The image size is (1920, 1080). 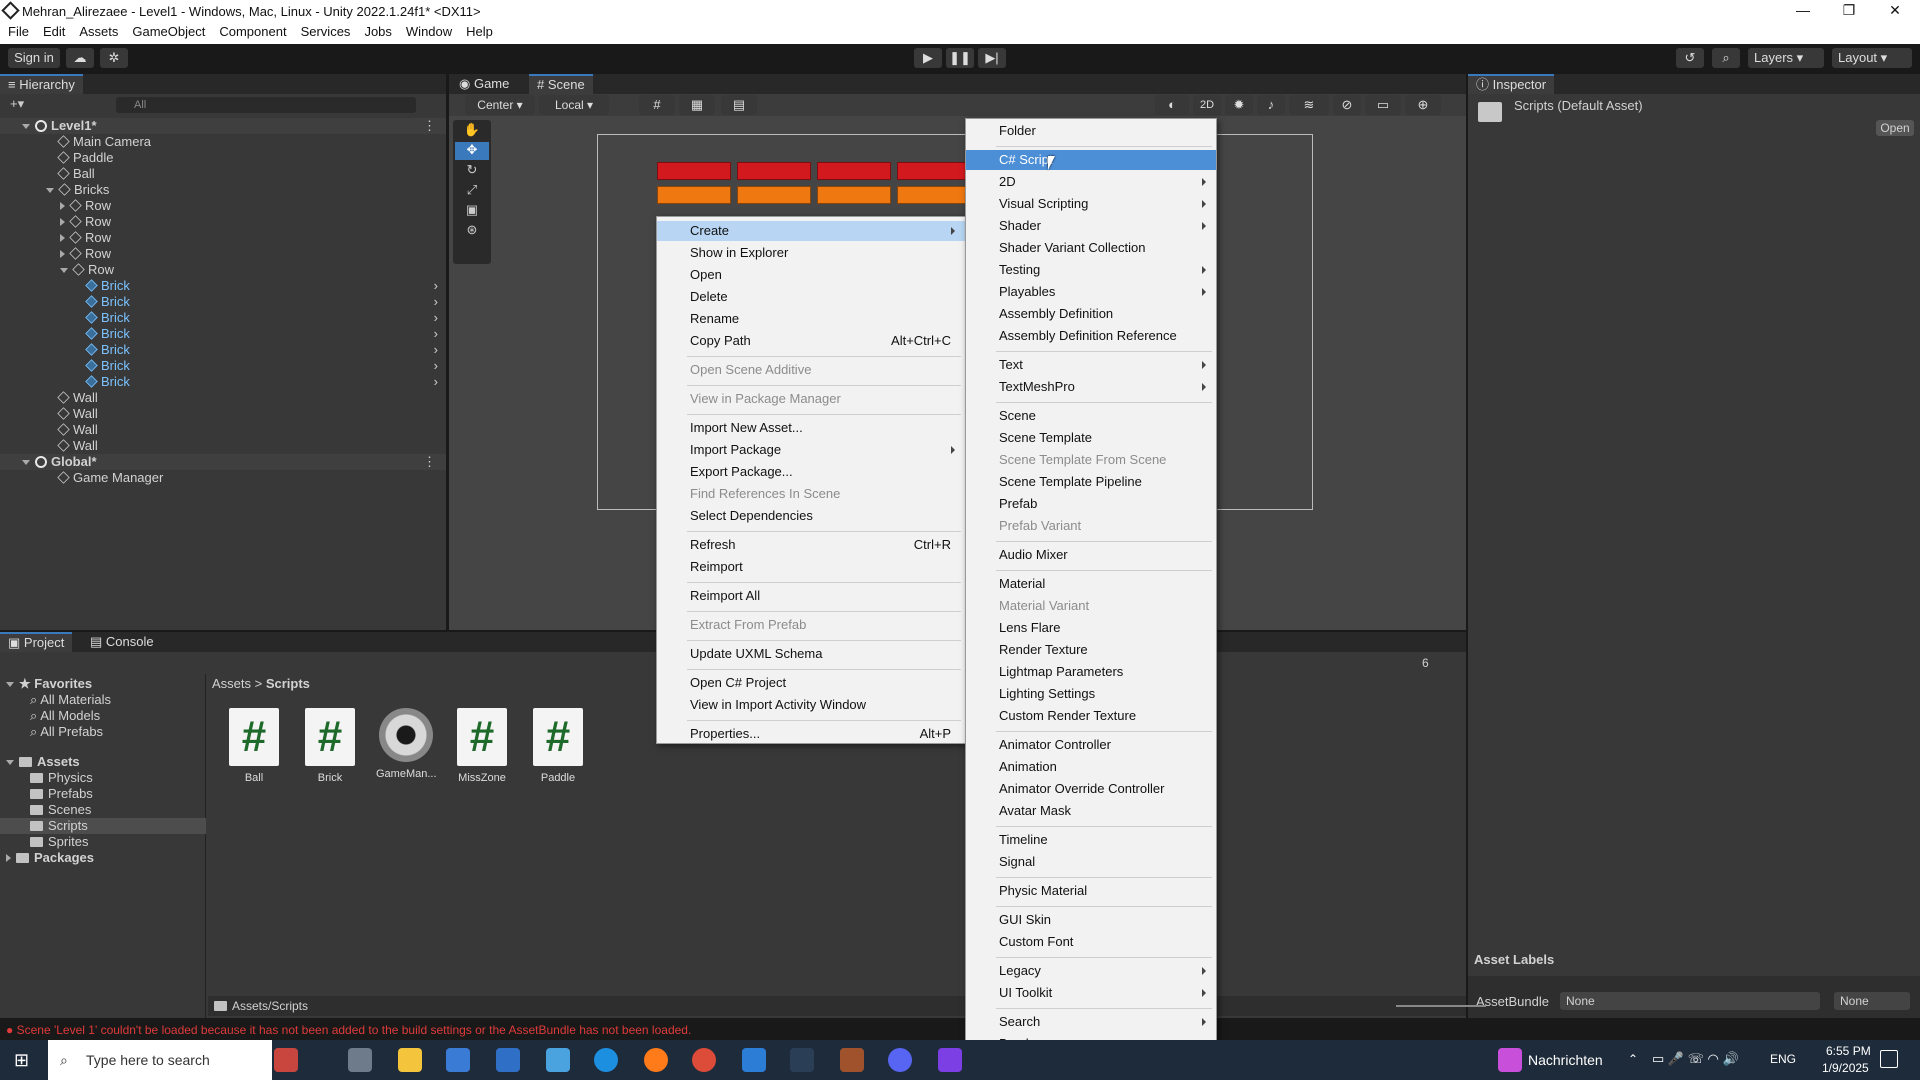 I want to click on menu-services: Services, so click(x=326, y=30).